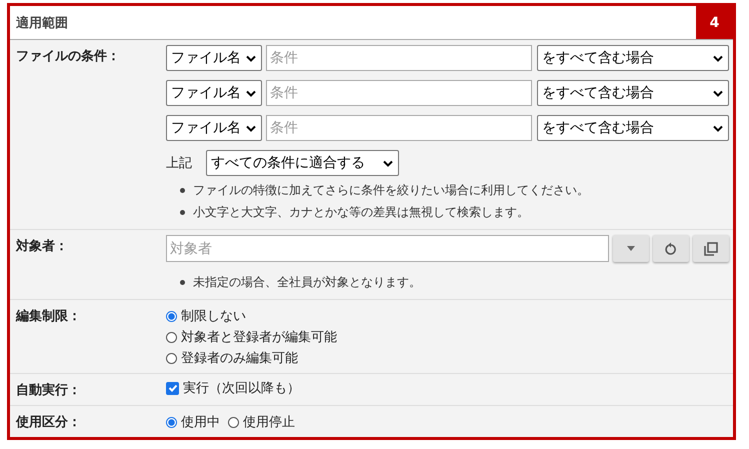 The width and height of the screenshot is (749, 449). I want to click on note: 未指定の場合、全社員が対象となります。, so click(307, 282).